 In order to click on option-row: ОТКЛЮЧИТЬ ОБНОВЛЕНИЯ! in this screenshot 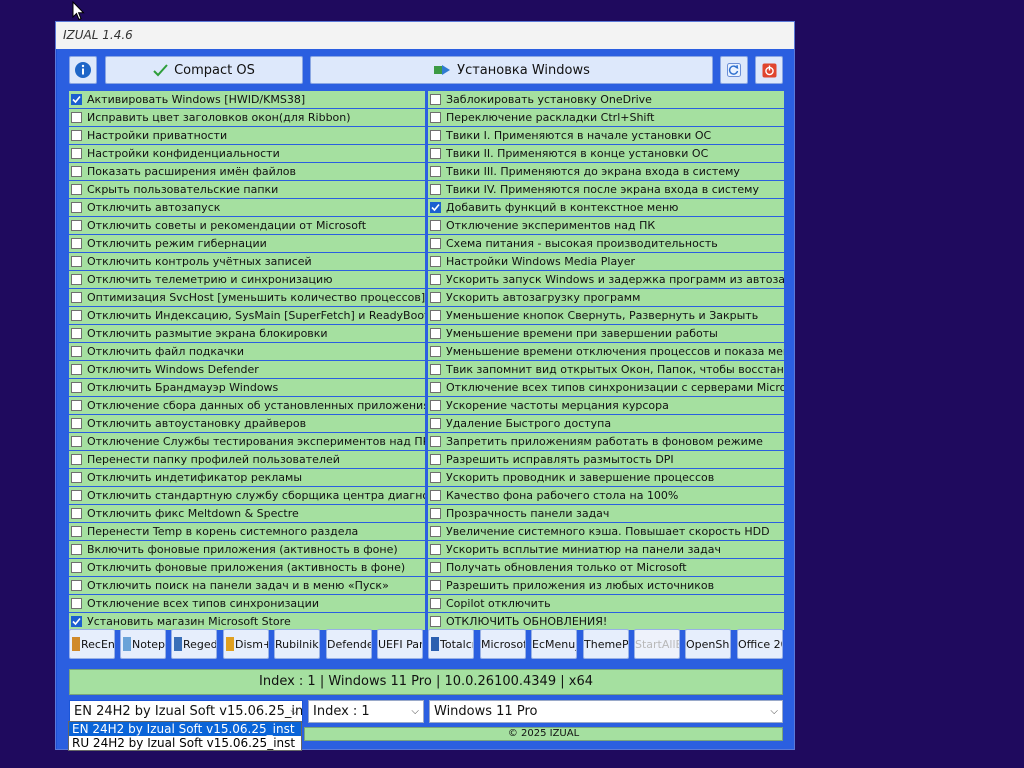, I will do `click(606, 621)`.